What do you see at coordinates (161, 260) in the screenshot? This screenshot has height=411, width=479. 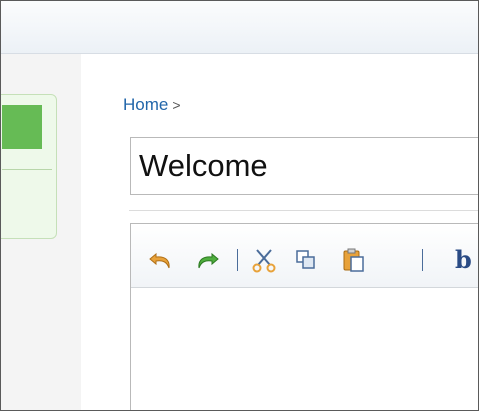 I see `undo-icon` at bounding box center [161, 260].